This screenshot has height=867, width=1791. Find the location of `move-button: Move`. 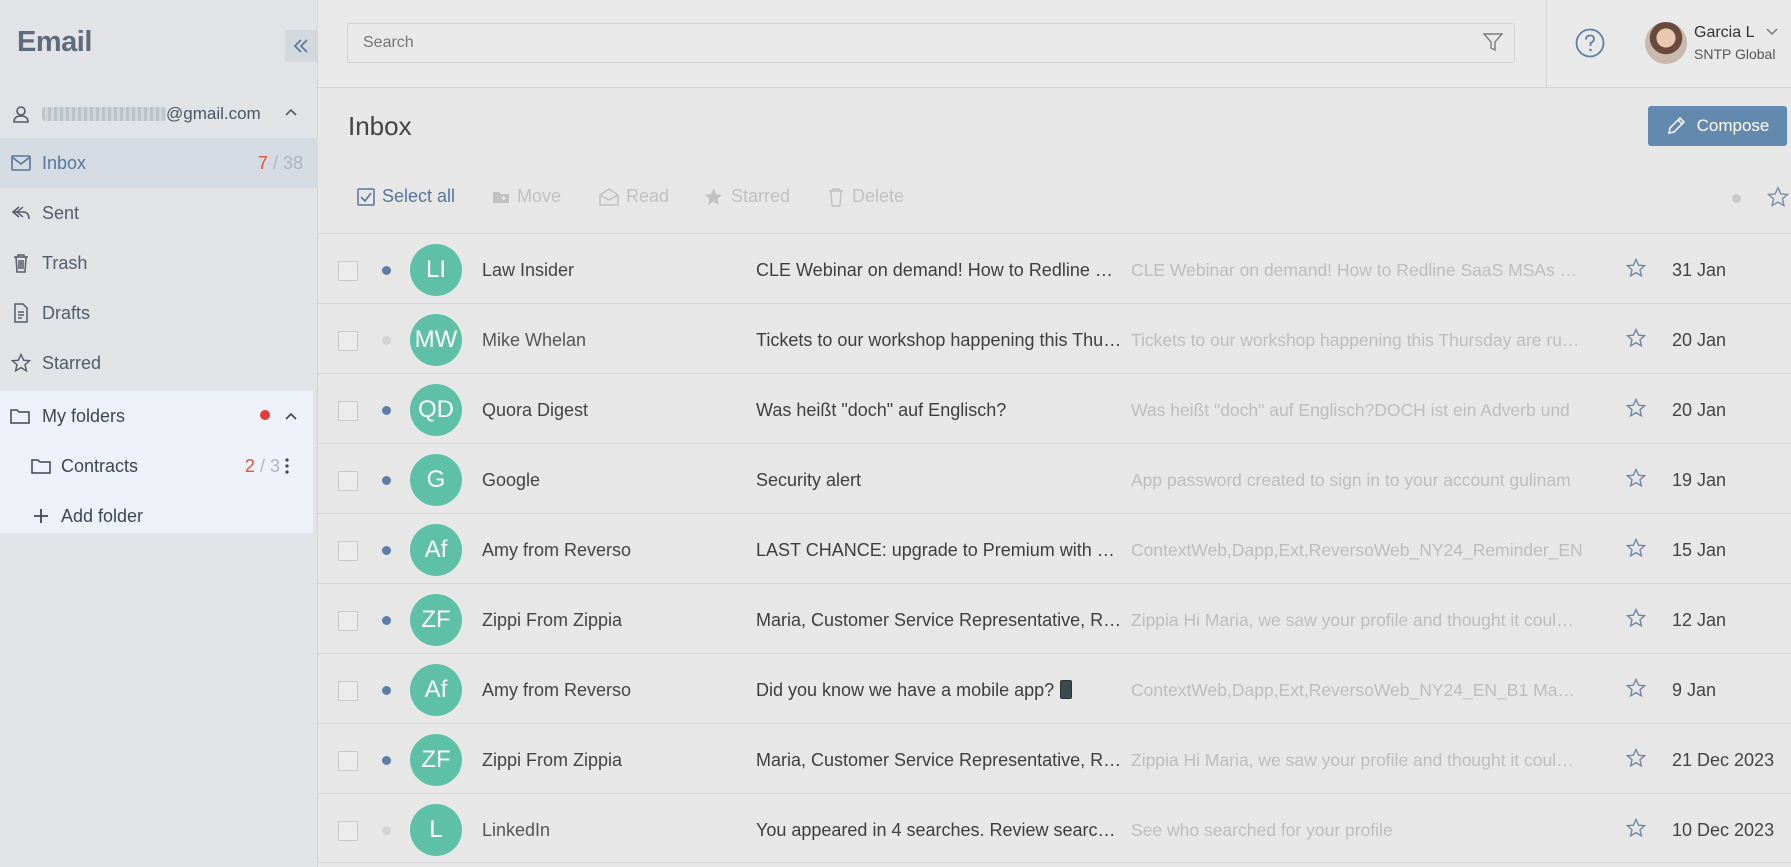

move-button: Move is located at coordinates (526, 196).